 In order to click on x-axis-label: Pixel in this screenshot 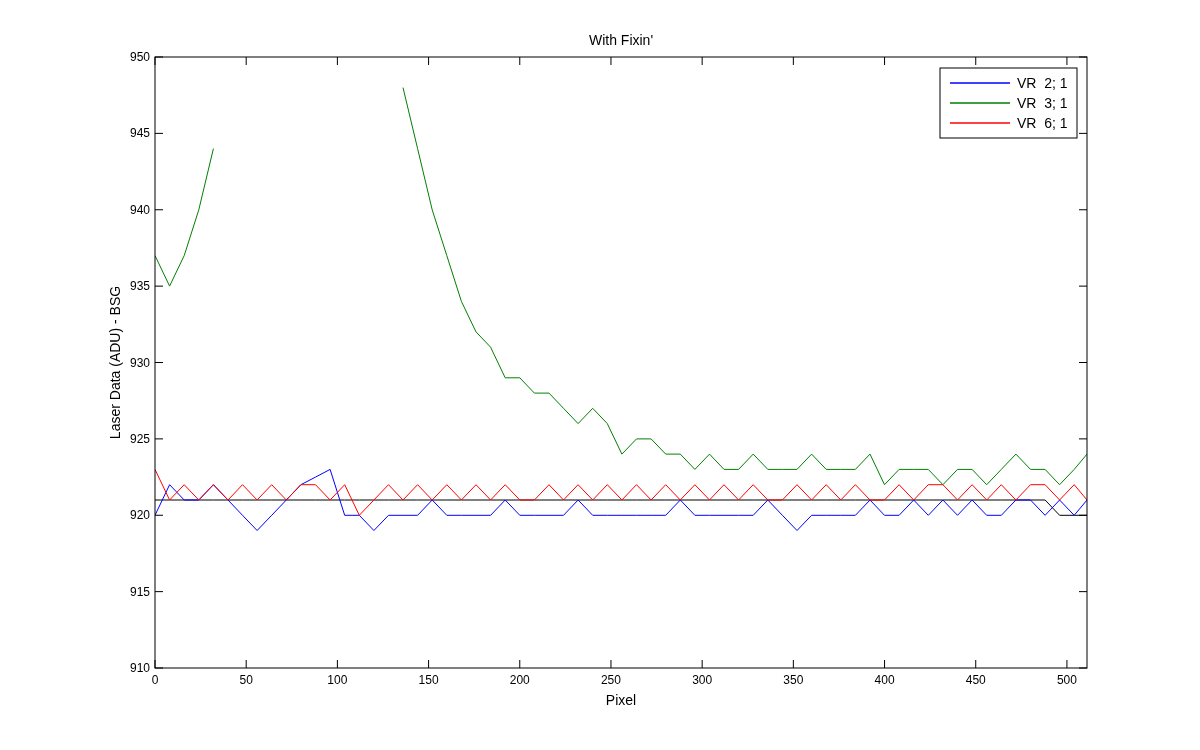, I will do `click(621, 700)`.